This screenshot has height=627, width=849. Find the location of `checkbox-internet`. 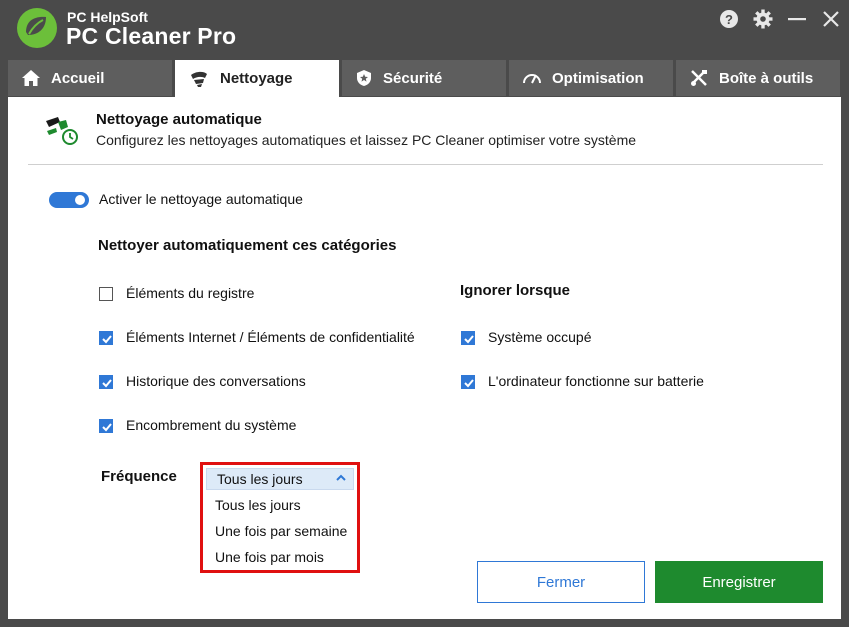

checkbox-internet is located at coordinates (106, 338).